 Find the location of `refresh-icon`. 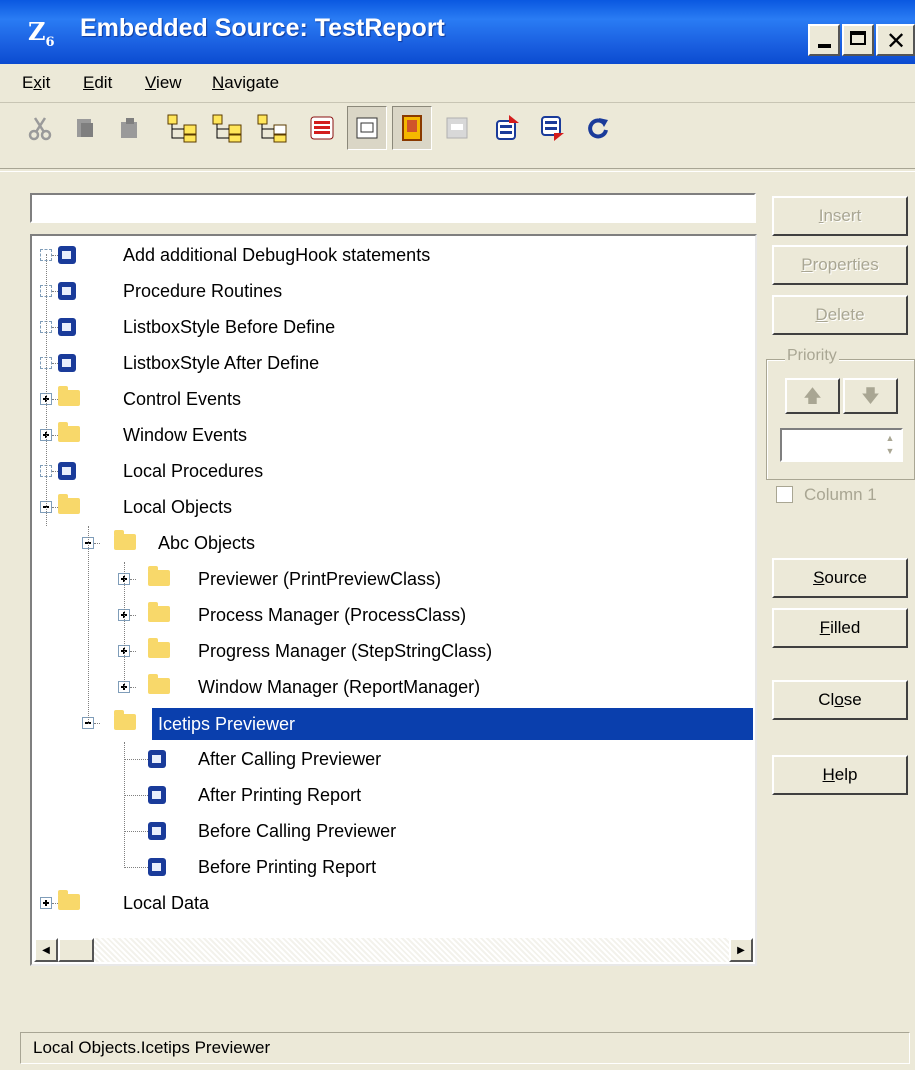

refresh-icon is located at coordinates (598, 128).